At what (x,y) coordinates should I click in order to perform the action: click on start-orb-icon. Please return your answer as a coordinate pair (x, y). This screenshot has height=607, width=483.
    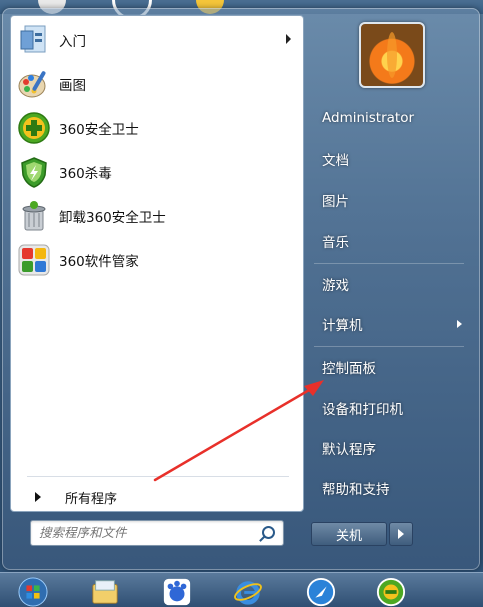
    Looking at the image, I should click on (33, 592).